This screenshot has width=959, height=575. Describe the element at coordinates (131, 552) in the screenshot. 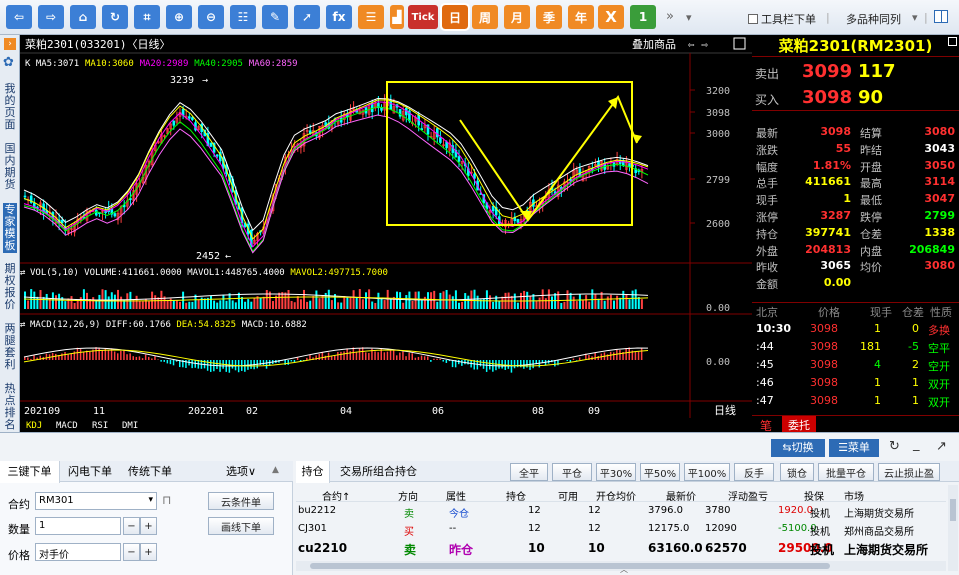

I see `price-minus-button: −` at that location.